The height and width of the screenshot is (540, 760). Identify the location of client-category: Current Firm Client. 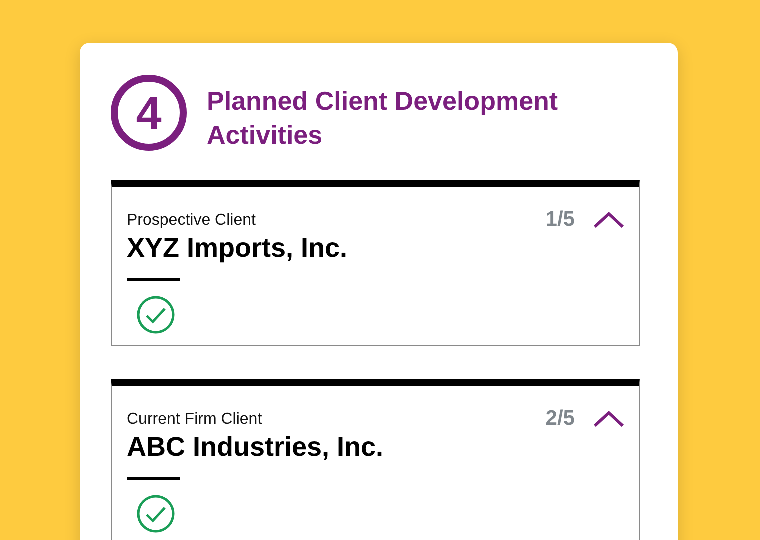
(195, 420).